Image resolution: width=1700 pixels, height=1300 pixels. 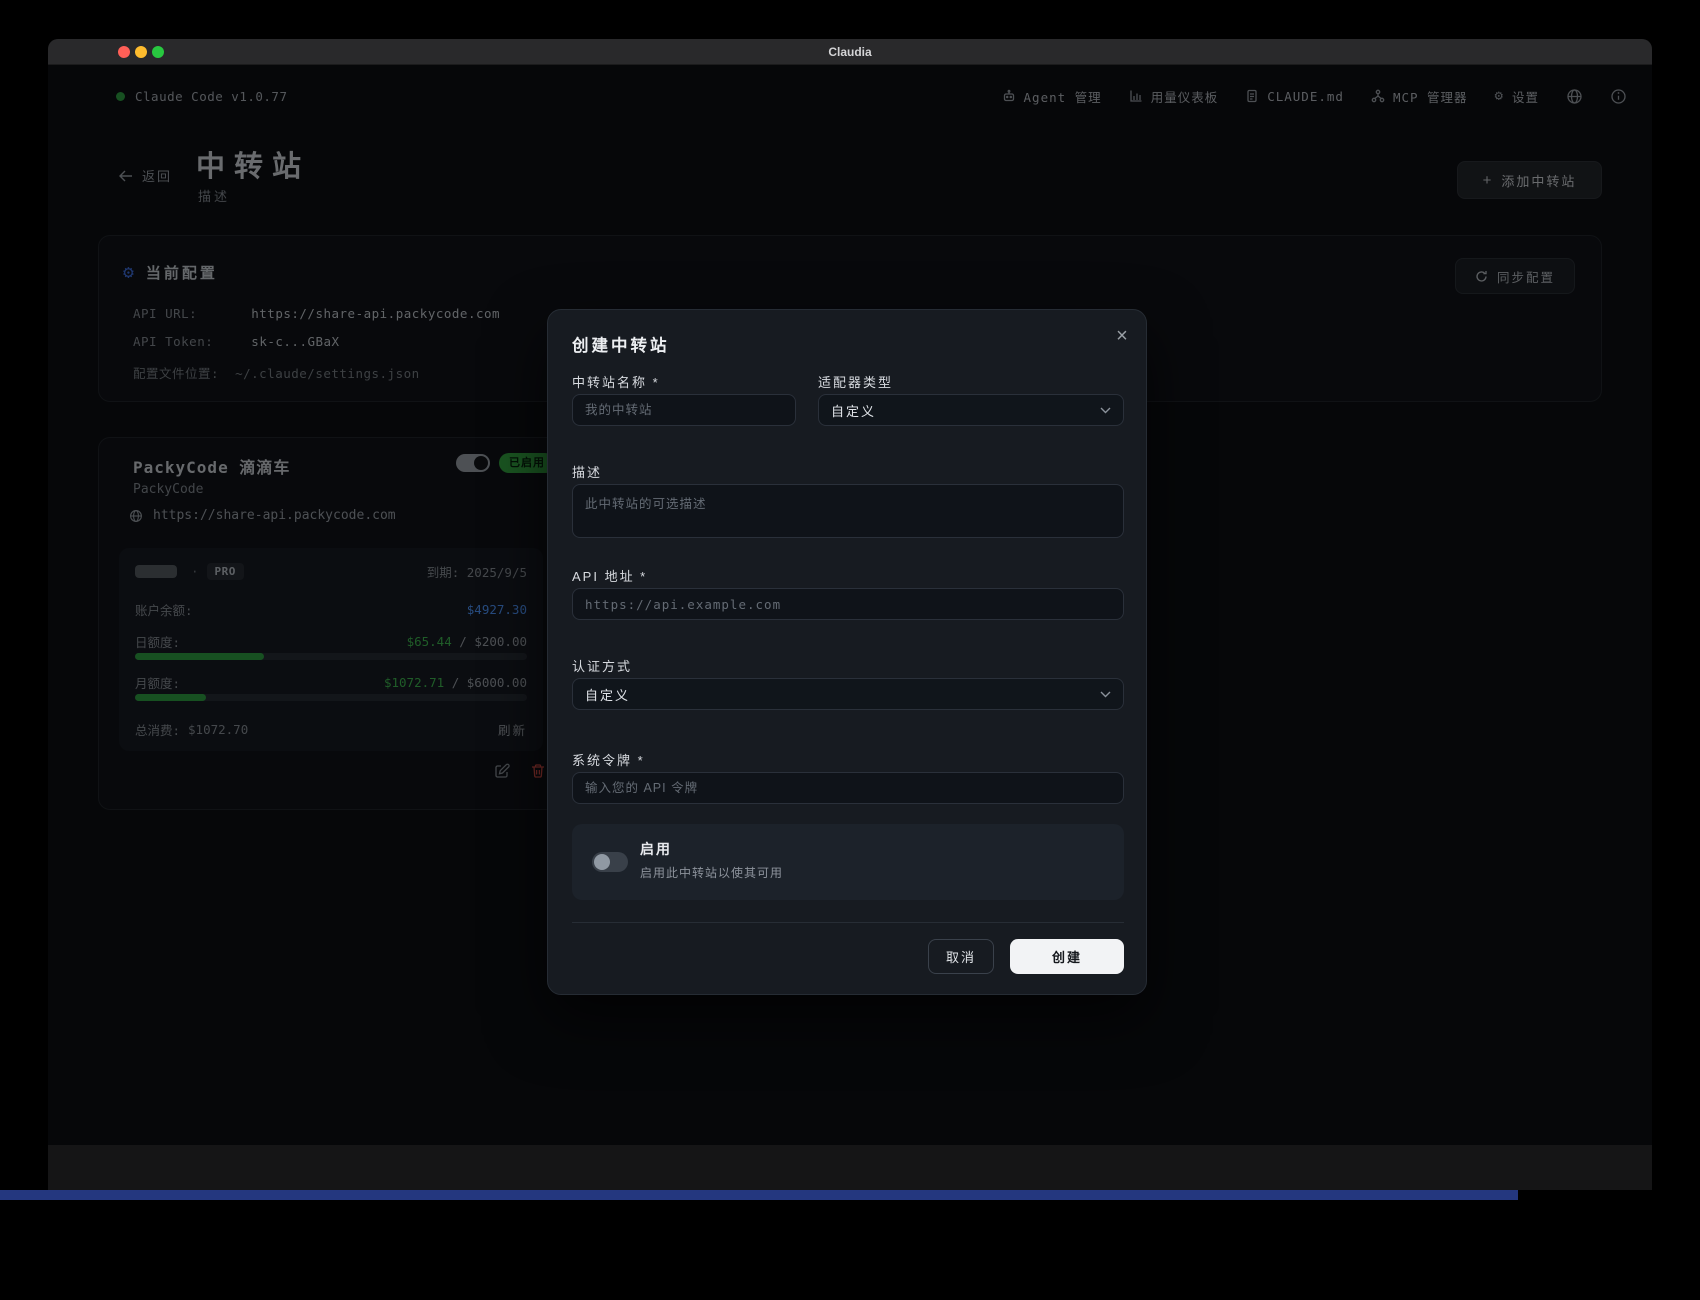 I want to click on dialog-divider, so click(x=848, y=922).